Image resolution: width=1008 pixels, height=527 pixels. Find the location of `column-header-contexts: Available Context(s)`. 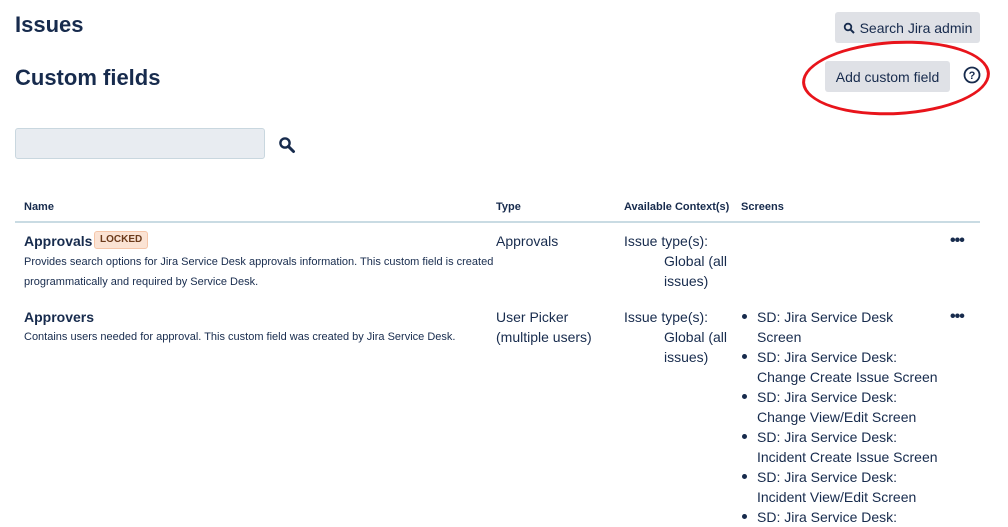

column-header-contexts: Available Context(s) is located at coordinates (677, 207).